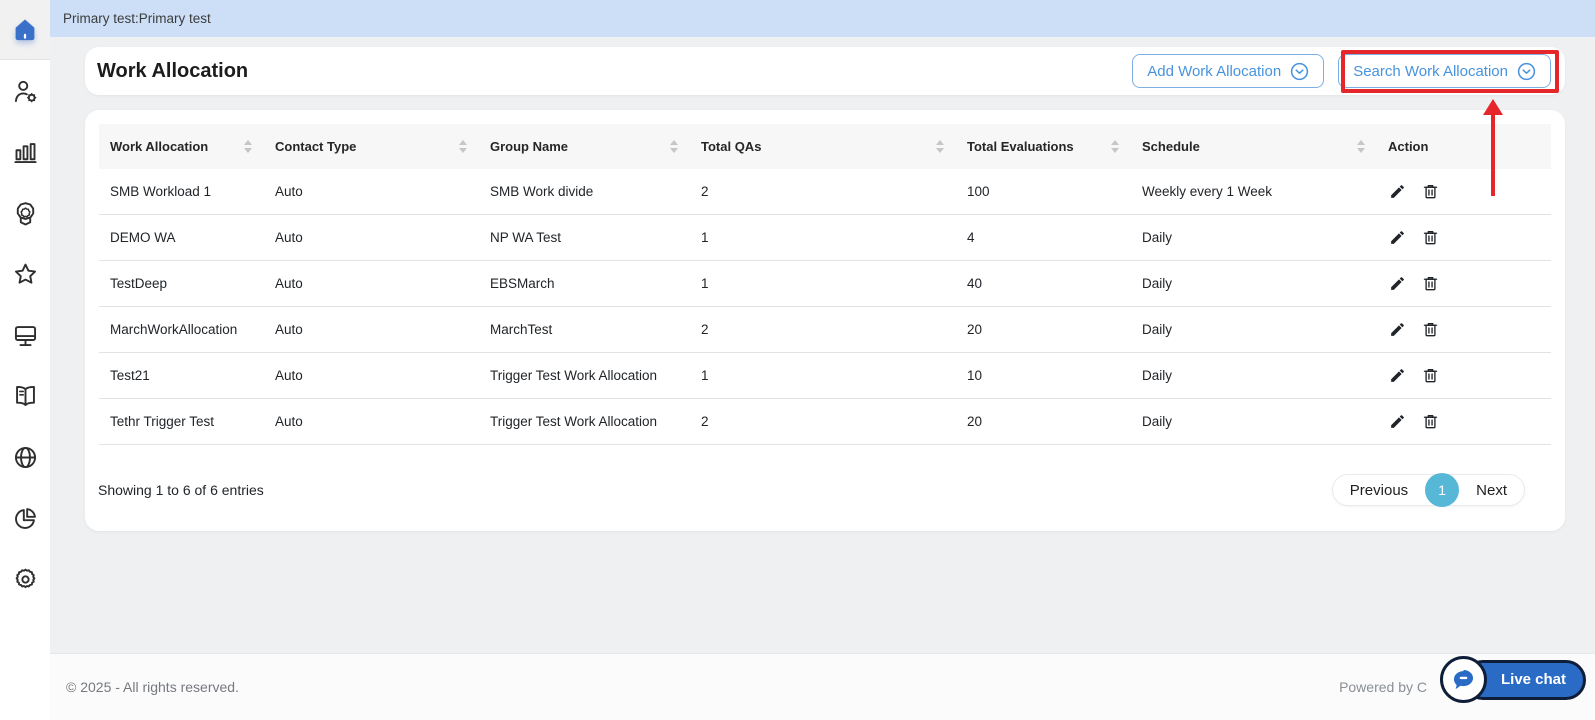 The height and width of the screenshot is (720, 1595). I want to click on sidebar-item-settings, so click(25, 579).